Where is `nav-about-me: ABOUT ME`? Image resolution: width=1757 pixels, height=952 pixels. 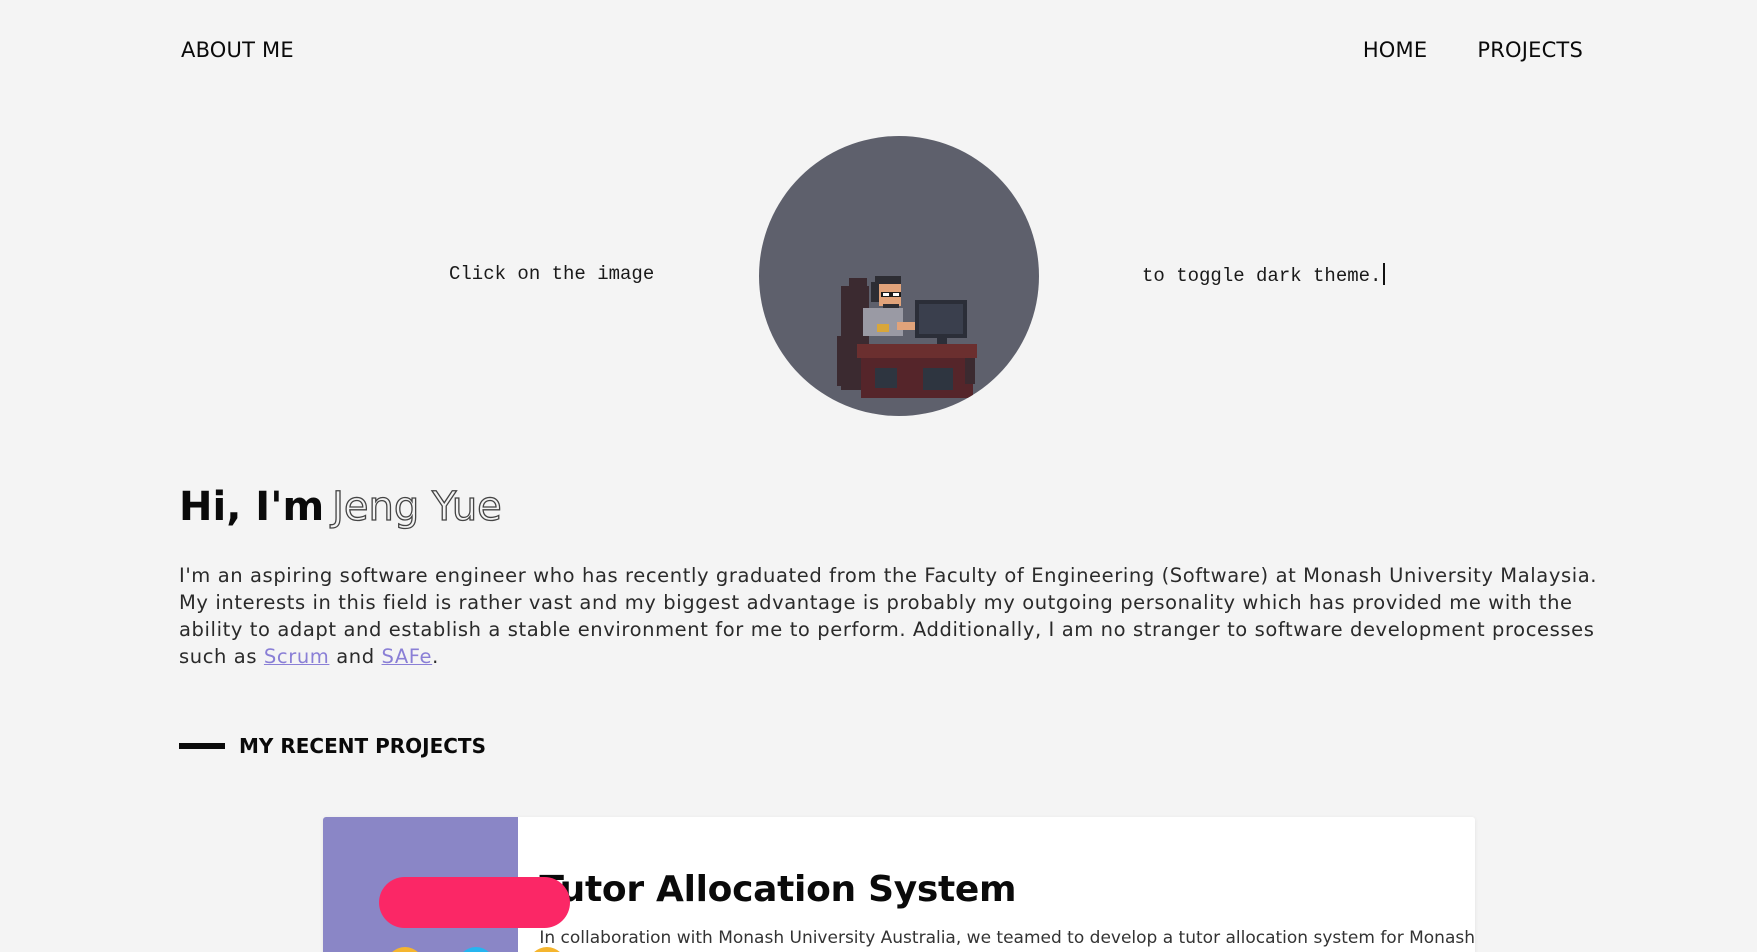 nav-about-me: ABOUT ME is located at coordinates (237, 50).